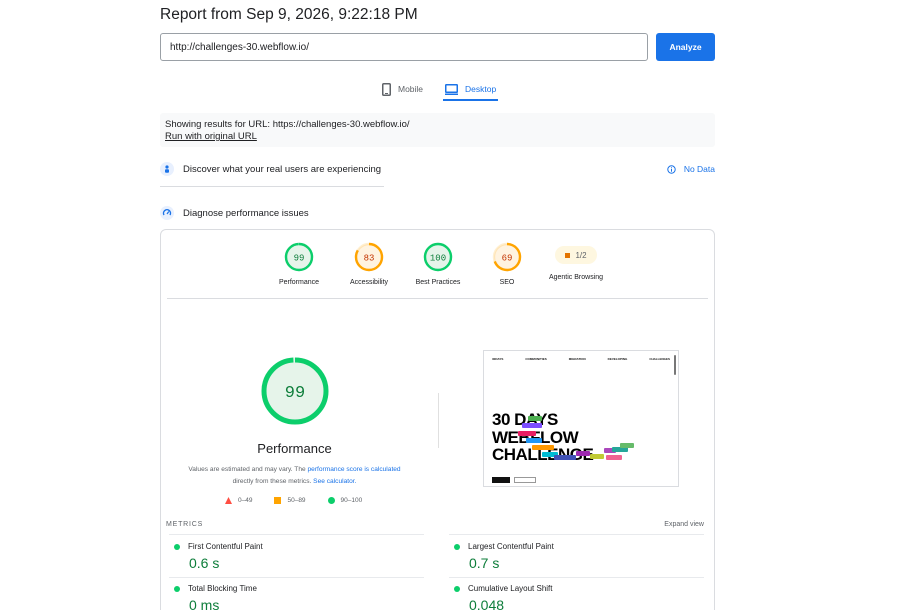 This screenshot has width=900, height=610. Describe the element at coordinates (386, 89) in the screenshot. I see `phone-icon` at that location.